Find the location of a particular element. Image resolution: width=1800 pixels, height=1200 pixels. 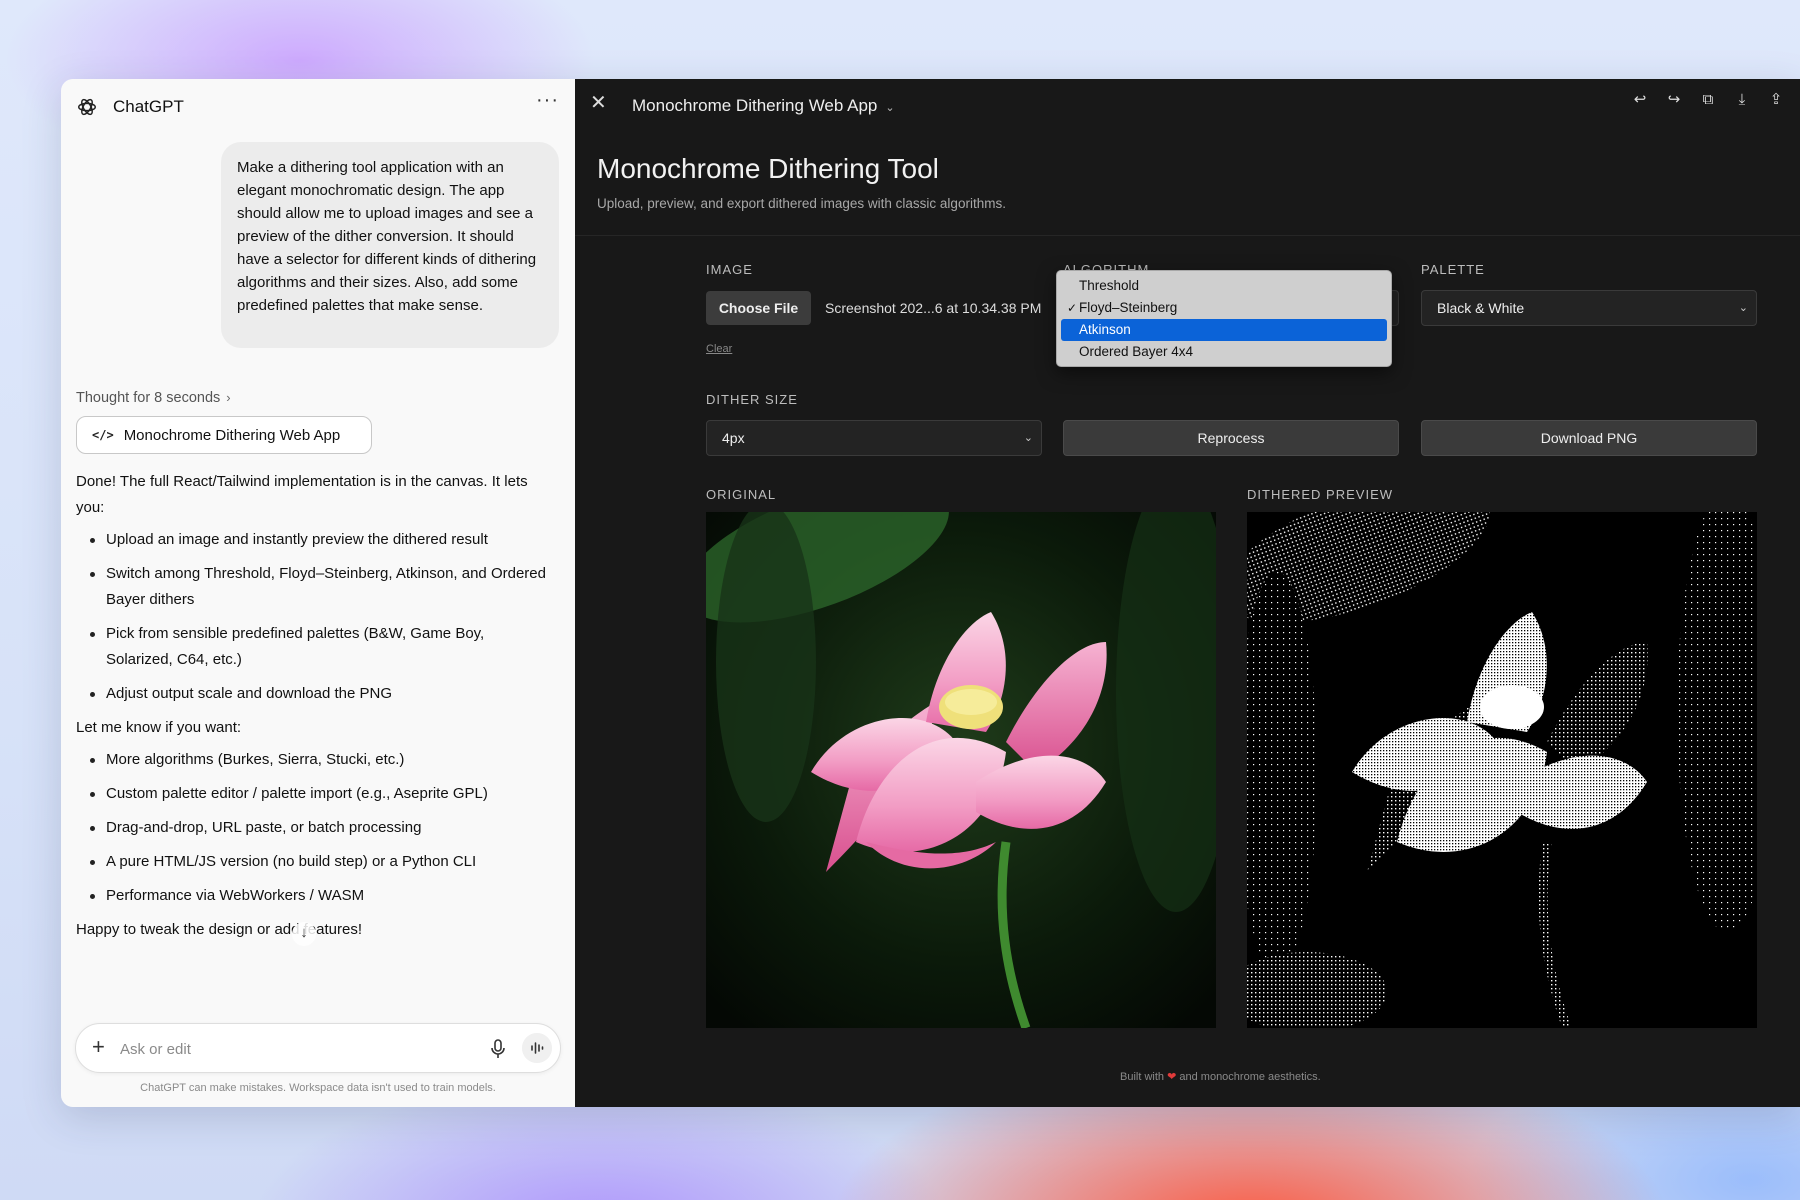

canvas-chip-label: Monochrome Dithering Web App is located at coordinates (232, 435).